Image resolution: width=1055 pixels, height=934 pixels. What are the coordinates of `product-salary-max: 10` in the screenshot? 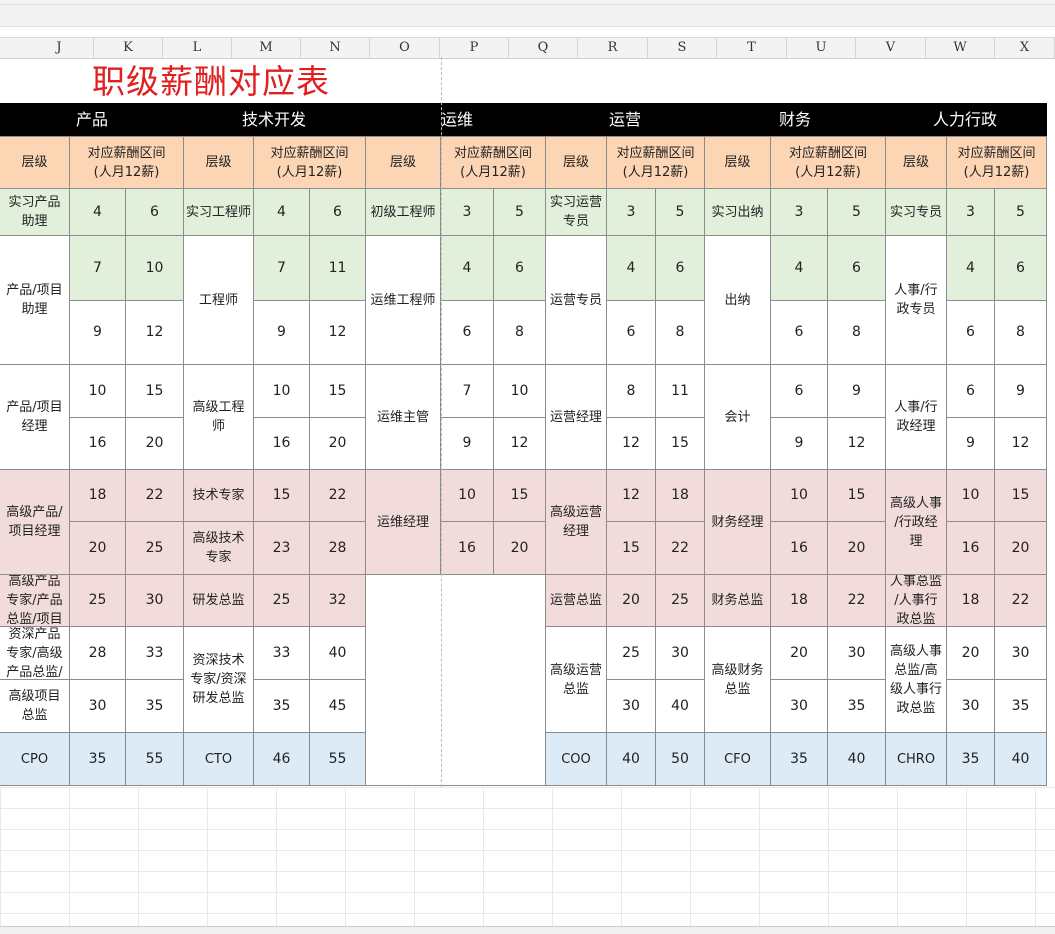 It's located at (155, 268).